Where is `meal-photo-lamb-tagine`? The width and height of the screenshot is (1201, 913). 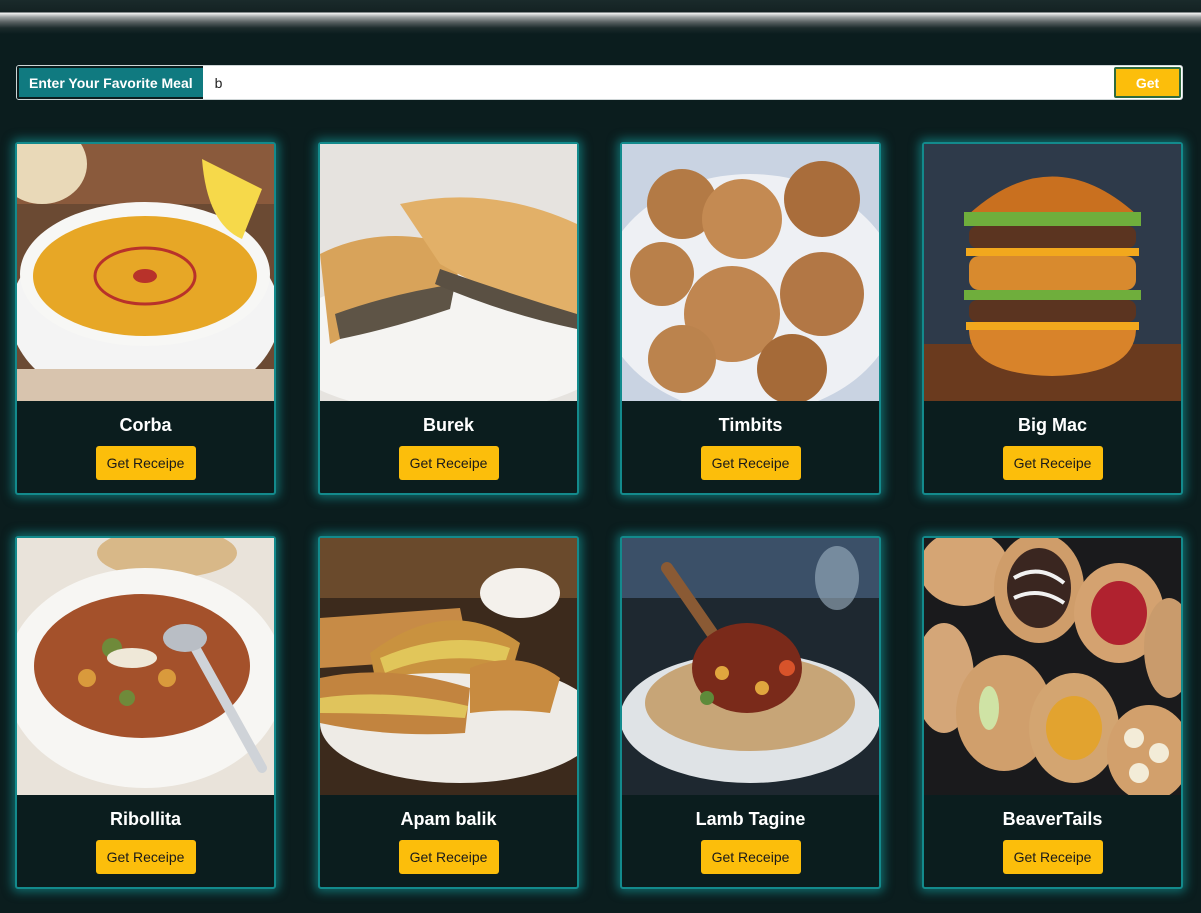 meal-photo-lamb-tagine is located at coordinates (750, 666).